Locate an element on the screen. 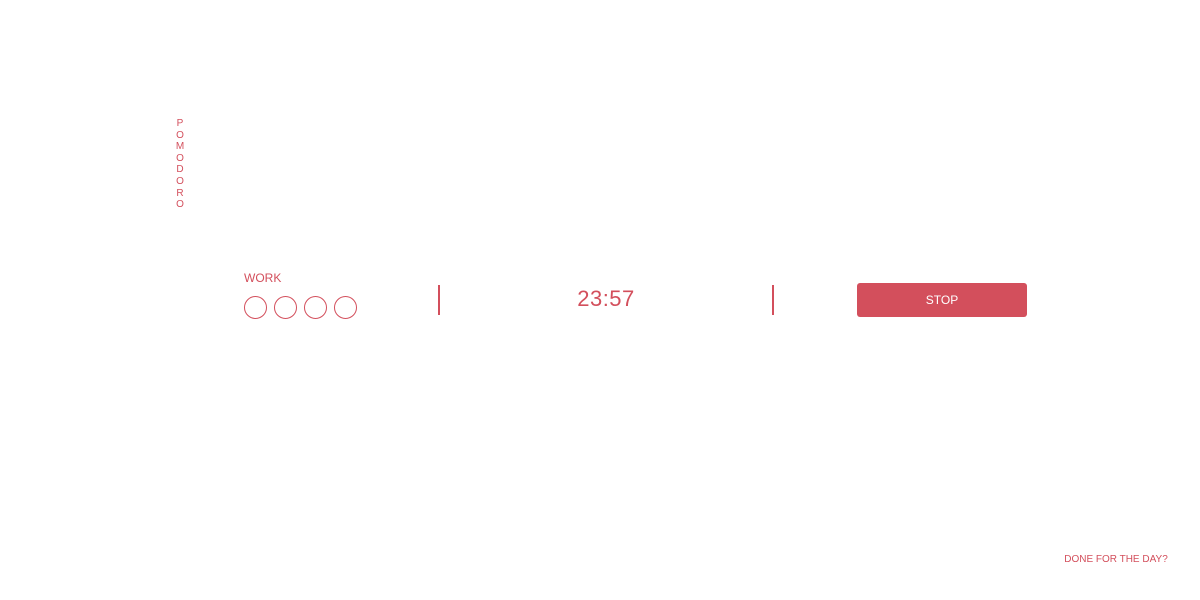 This screenshot has height=600, width=1200. brand-letter: M is located at coordinates (180, 147).